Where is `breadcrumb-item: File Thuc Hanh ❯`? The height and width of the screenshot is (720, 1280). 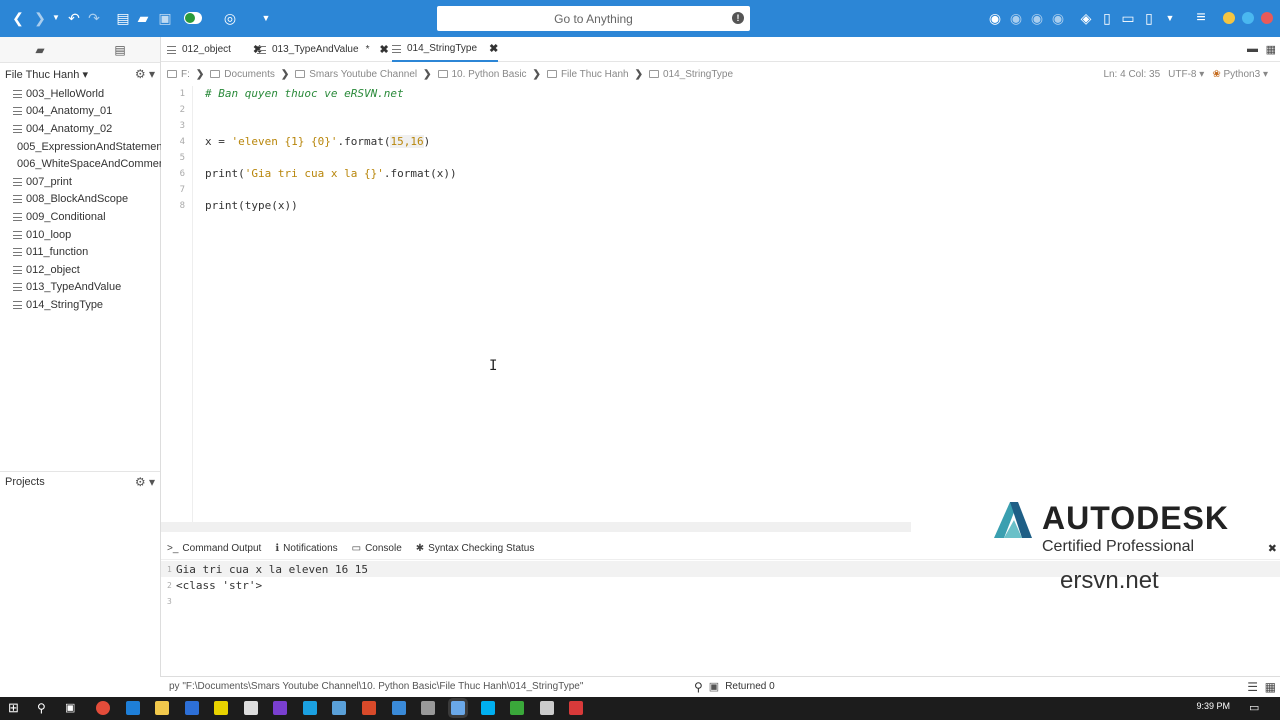 breadcrumb-item: File Thuc Hanh ❯ is located at coordinates (594, 74).